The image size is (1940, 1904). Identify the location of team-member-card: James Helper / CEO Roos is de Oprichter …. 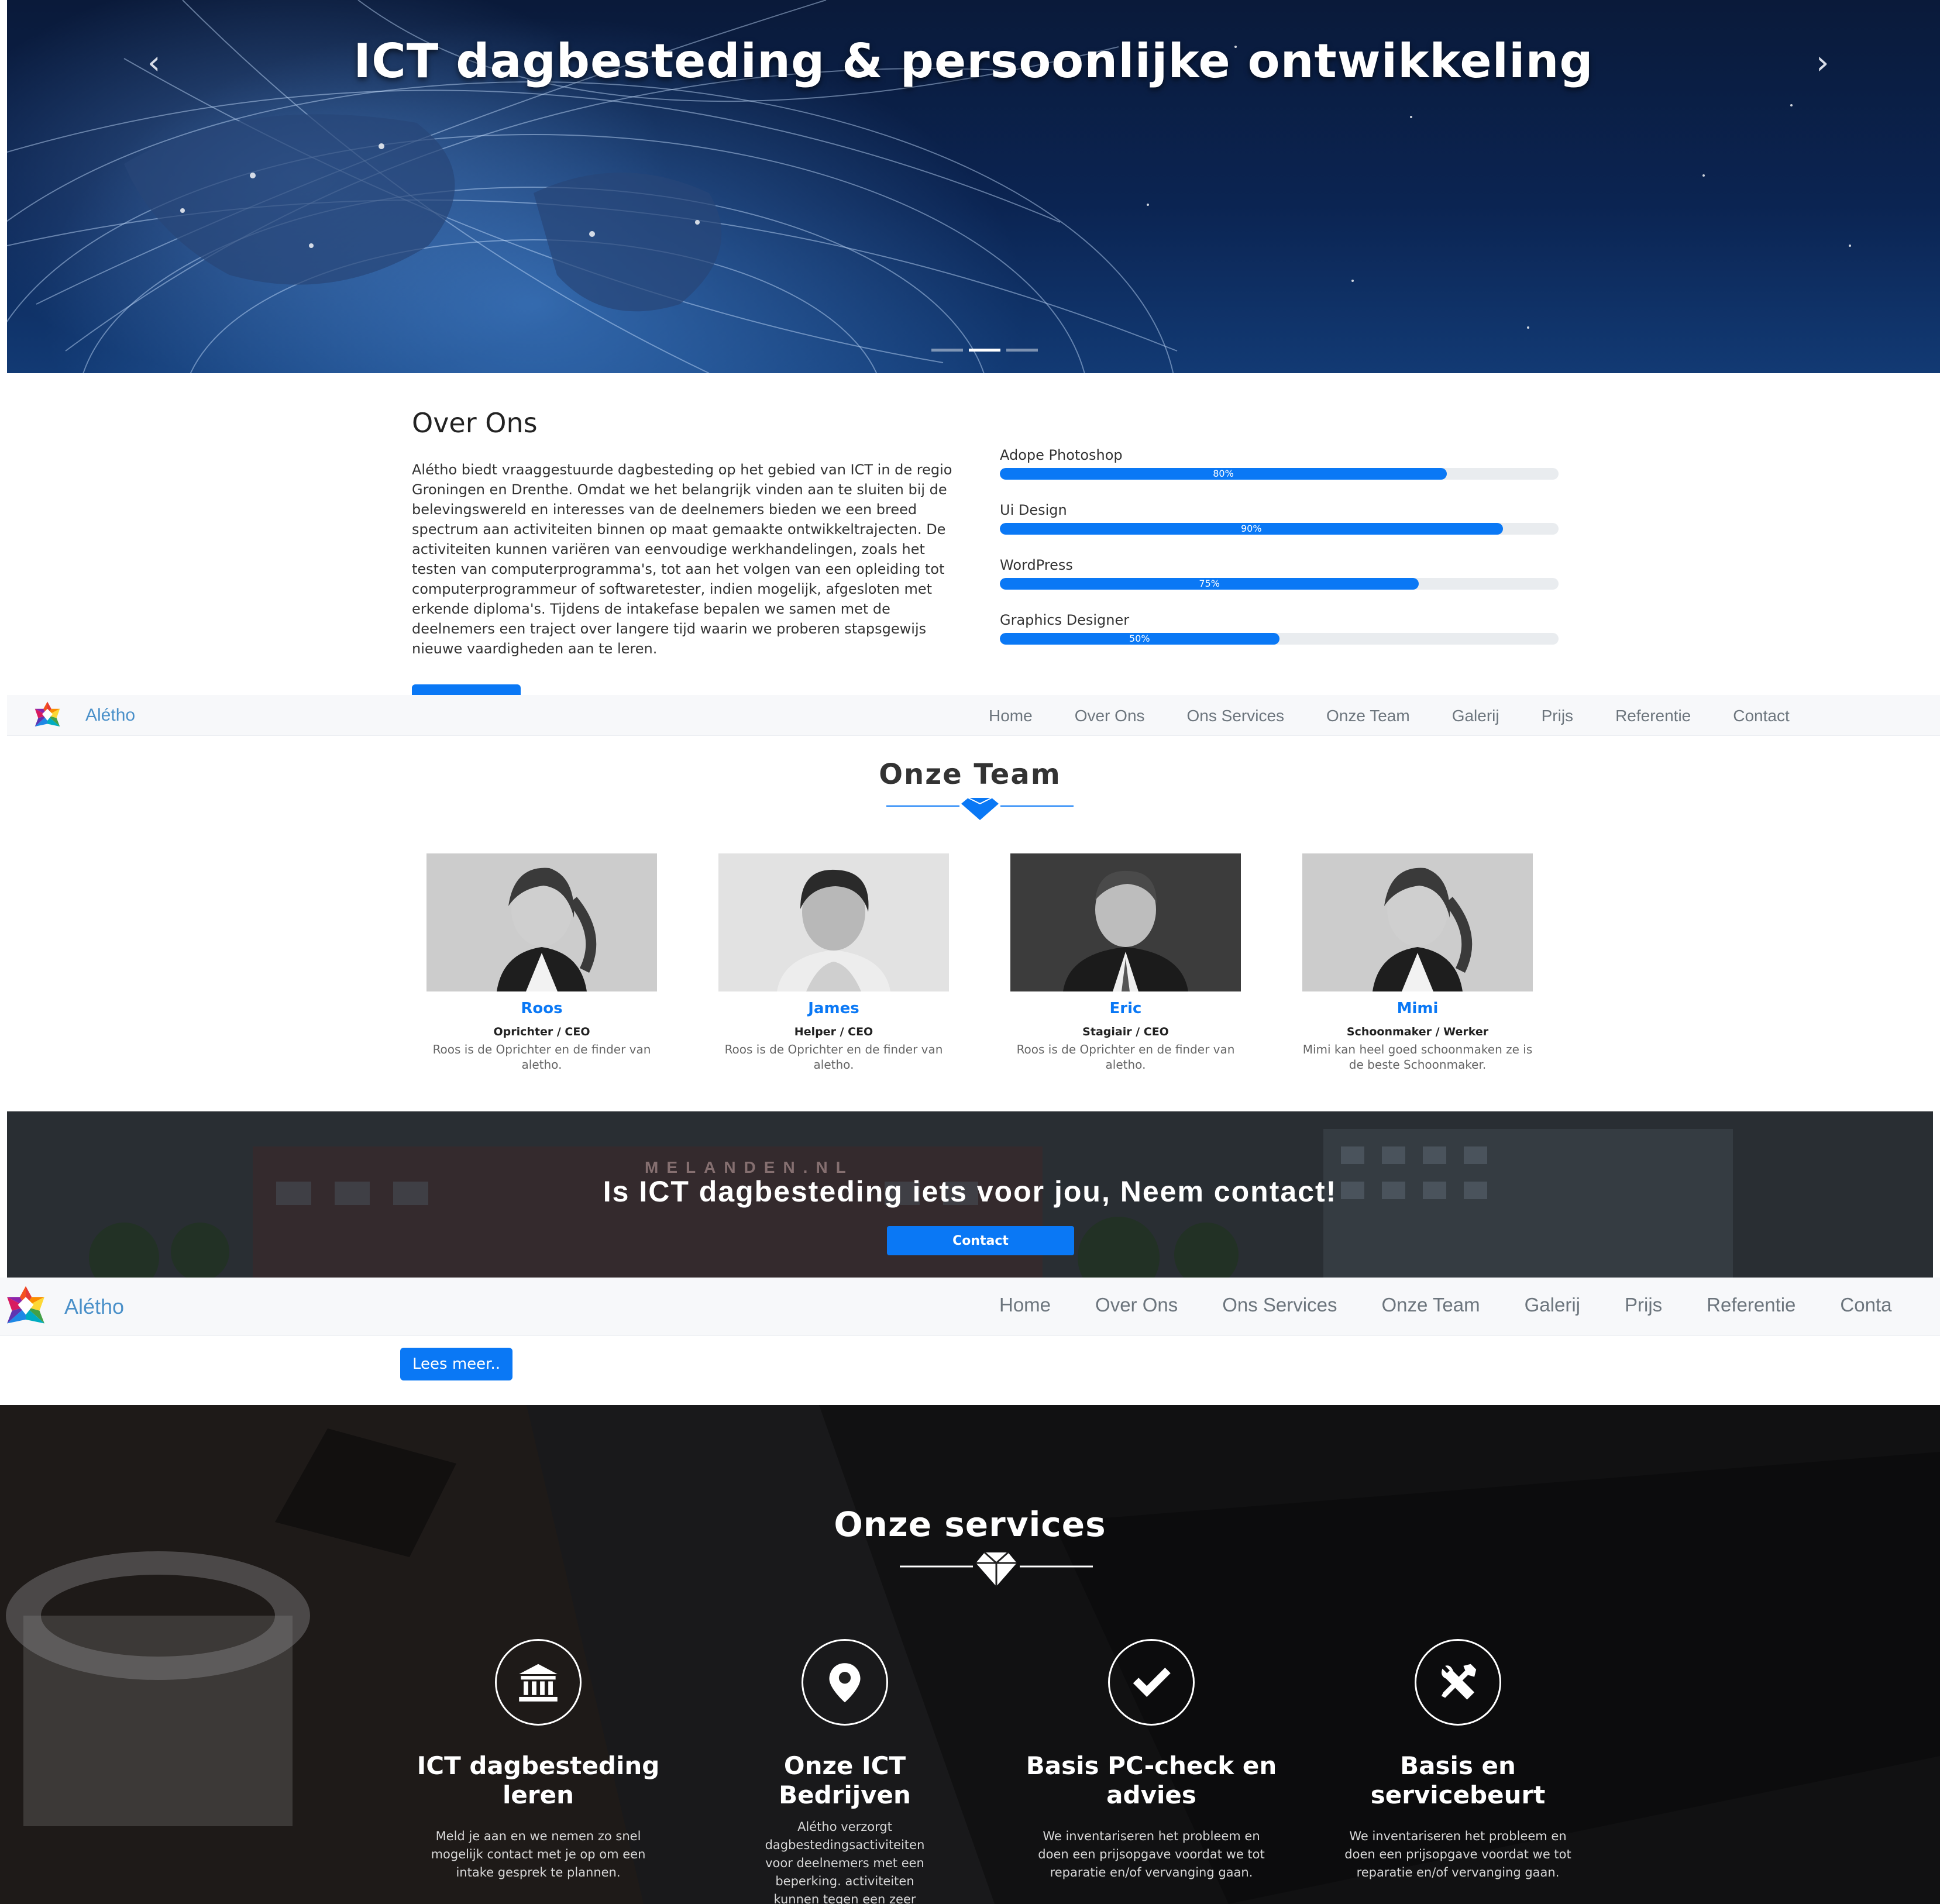
(834, 962).